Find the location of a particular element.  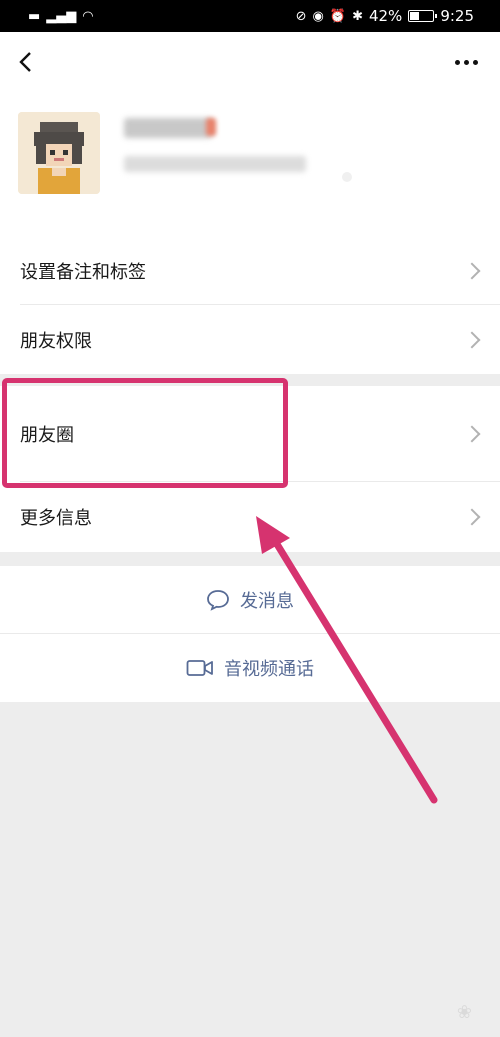

watermark: ❀ is located at coordinates (464, 1012).